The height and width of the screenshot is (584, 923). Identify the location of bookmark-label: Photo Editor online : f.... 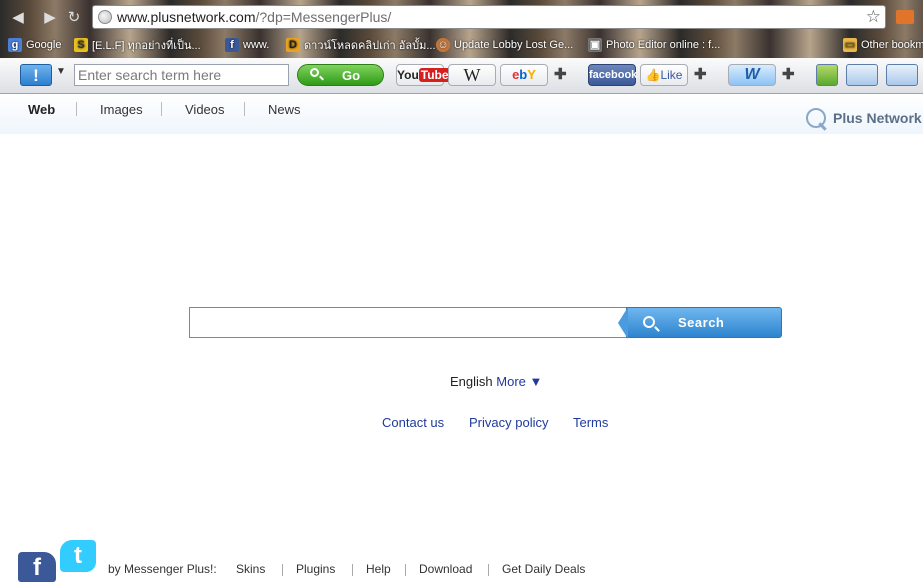
(663, 44).